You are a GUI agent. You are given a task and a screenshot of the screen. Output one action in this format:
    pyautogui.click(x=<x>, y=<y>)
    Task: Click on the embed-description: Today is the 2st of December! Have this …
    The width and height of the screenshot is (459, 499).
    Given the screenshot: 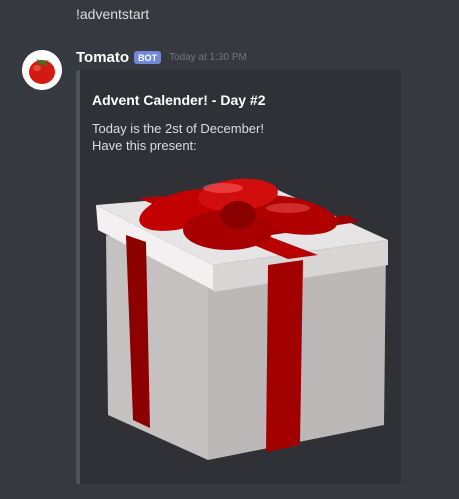 What is the action you would take?
    pyautogui.click(x=178, y=137)
    